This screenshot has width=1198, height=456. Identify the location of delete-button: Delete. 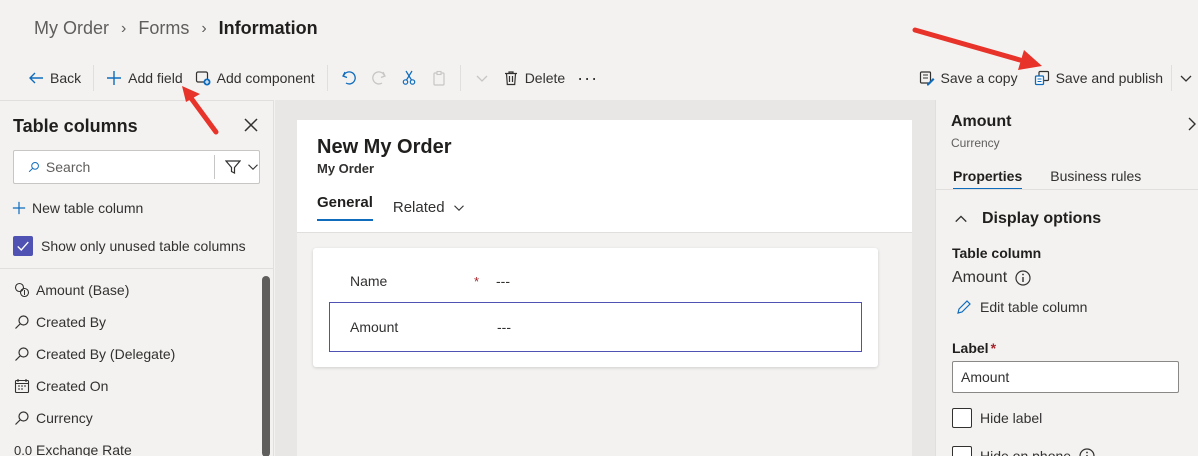
(534, 78).